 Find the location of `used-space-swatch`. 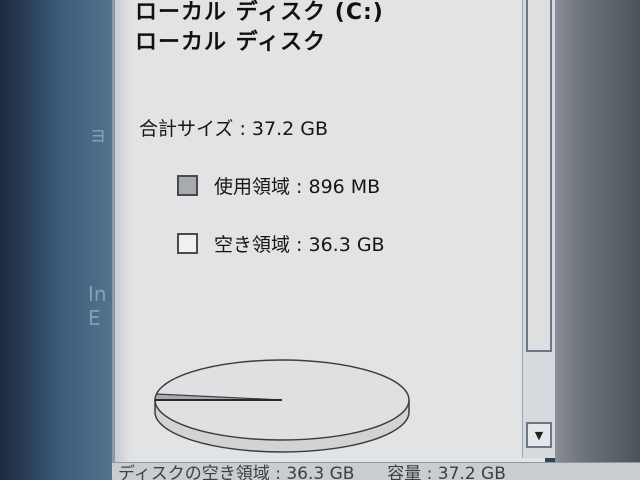

used-space-swatch is located at coordinates (187, 185).